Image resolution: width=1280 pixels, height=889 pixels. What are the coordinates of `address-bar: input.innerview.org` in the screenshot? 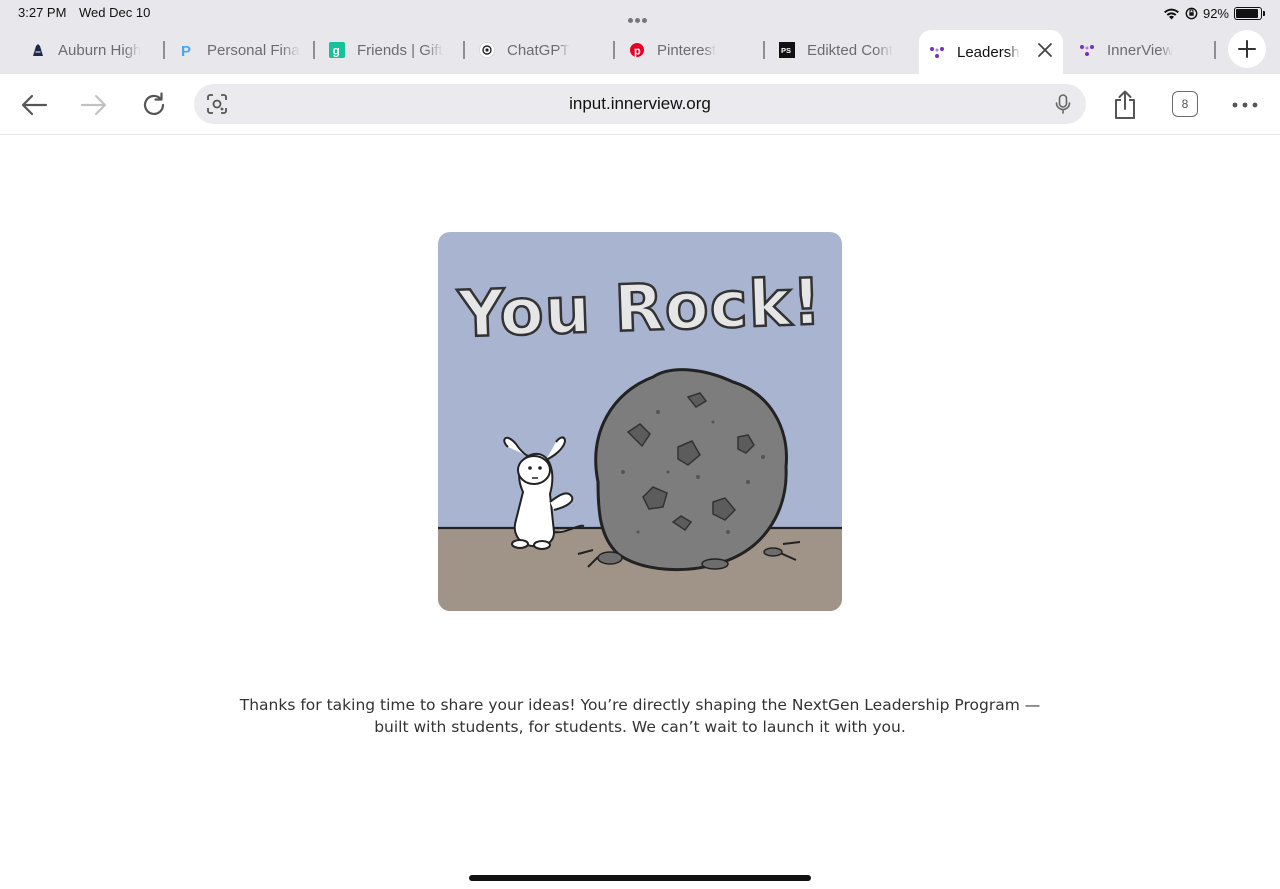 It's located at (640, 104).